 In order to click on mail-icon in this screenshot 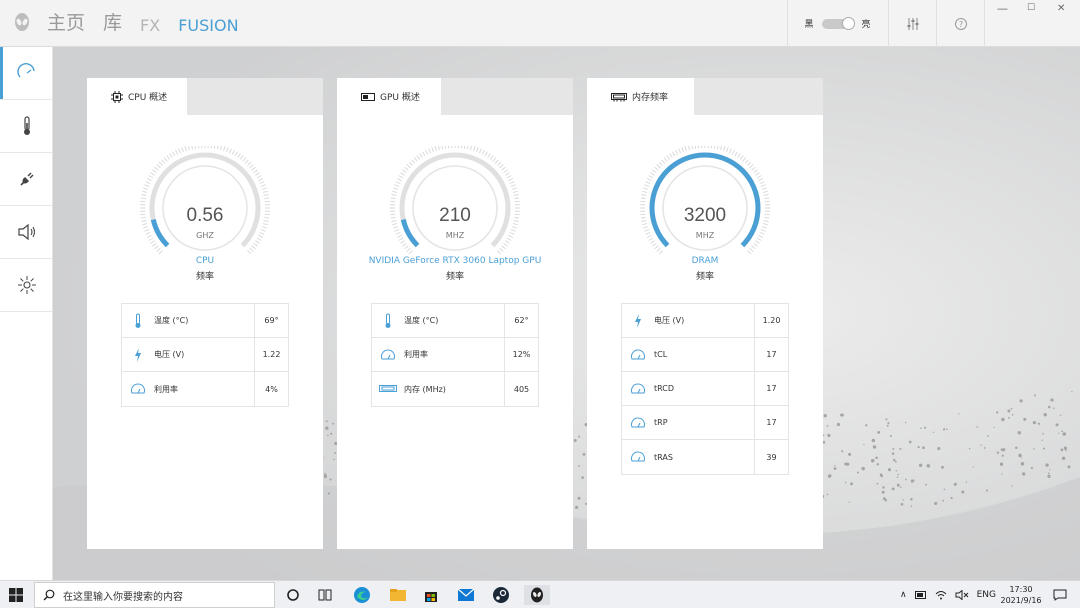, I will do `click(466, 594)`.